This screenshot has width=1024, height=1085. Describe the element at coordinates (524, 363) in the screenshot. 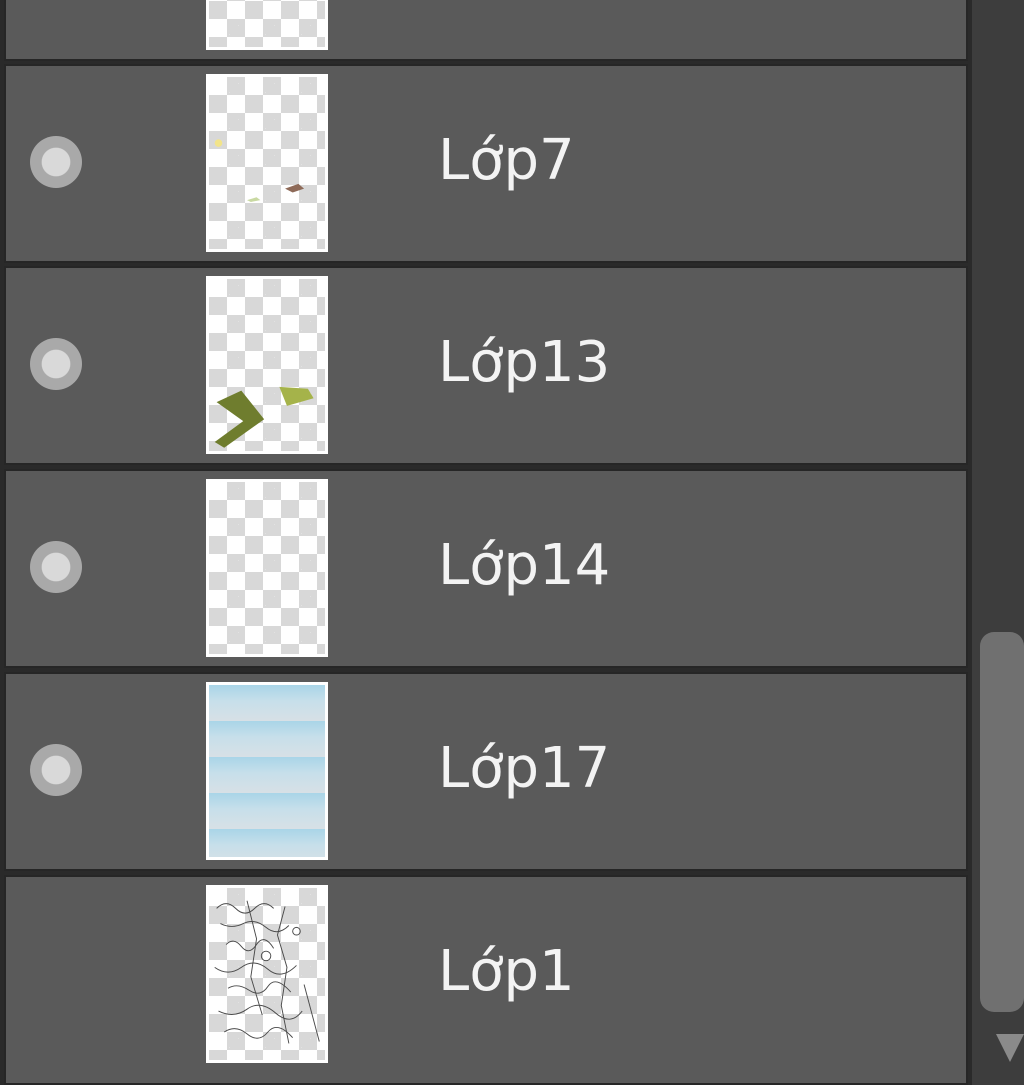

I see `layer-name: Lớp13` at that location.